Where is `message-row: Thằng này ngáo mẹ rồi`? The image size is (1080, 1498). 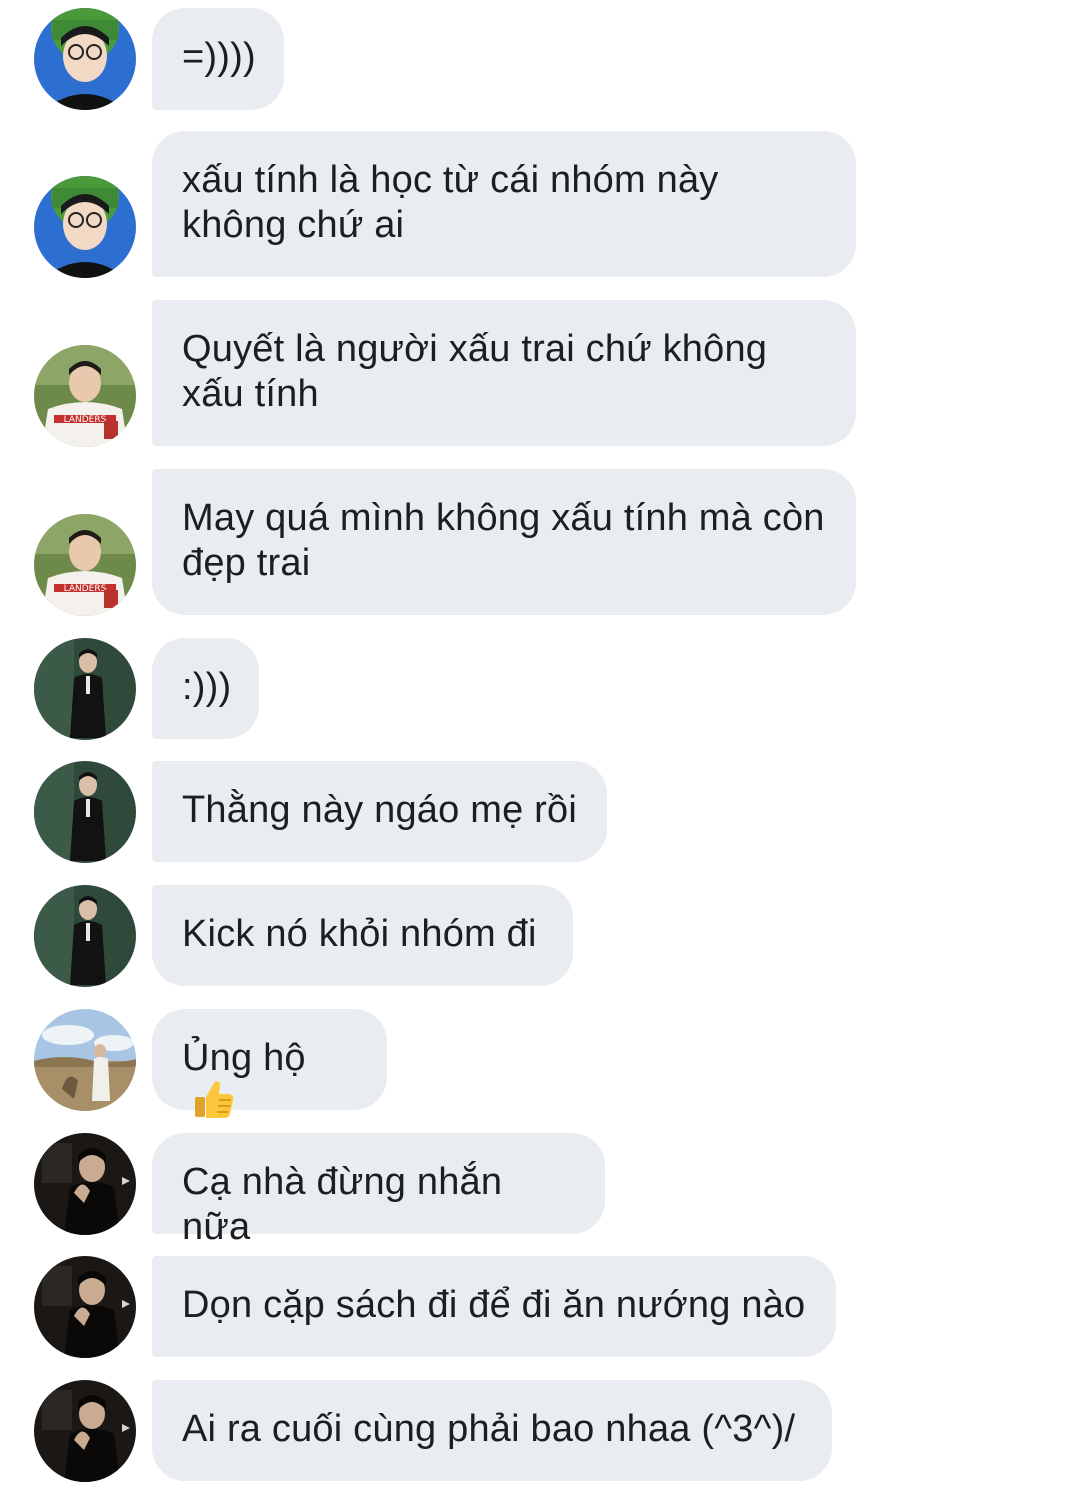 message-row: Thằng này ngáo mẹ rồi is located at coordinates (540, 812).